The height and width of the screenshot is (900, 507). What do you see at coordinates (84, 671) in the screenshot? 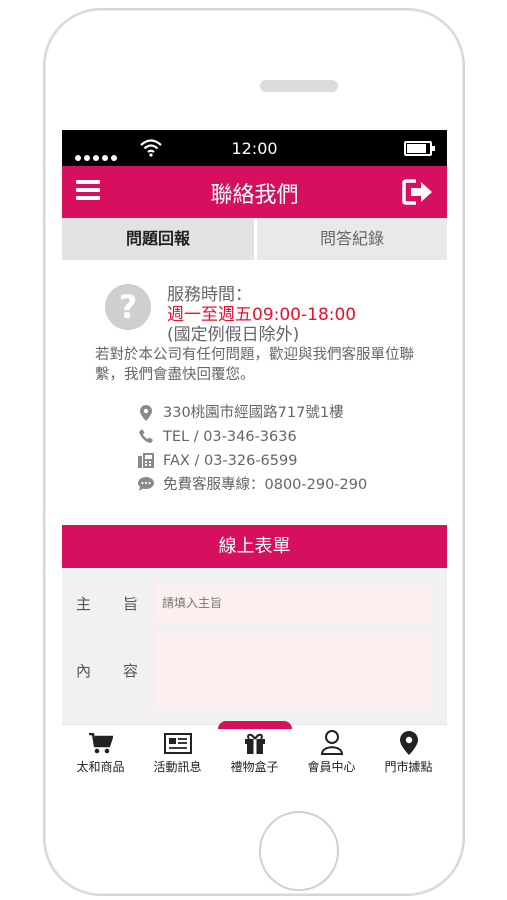
I see `content-label-char-1: 內` at bounding box center [84, 671].